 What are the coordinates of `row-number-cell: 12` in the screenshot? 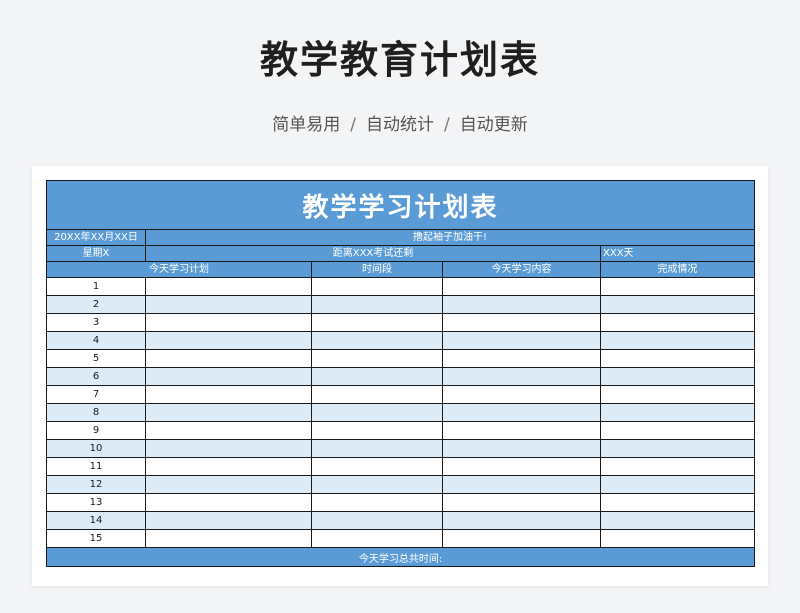 It's located at (96, 484).